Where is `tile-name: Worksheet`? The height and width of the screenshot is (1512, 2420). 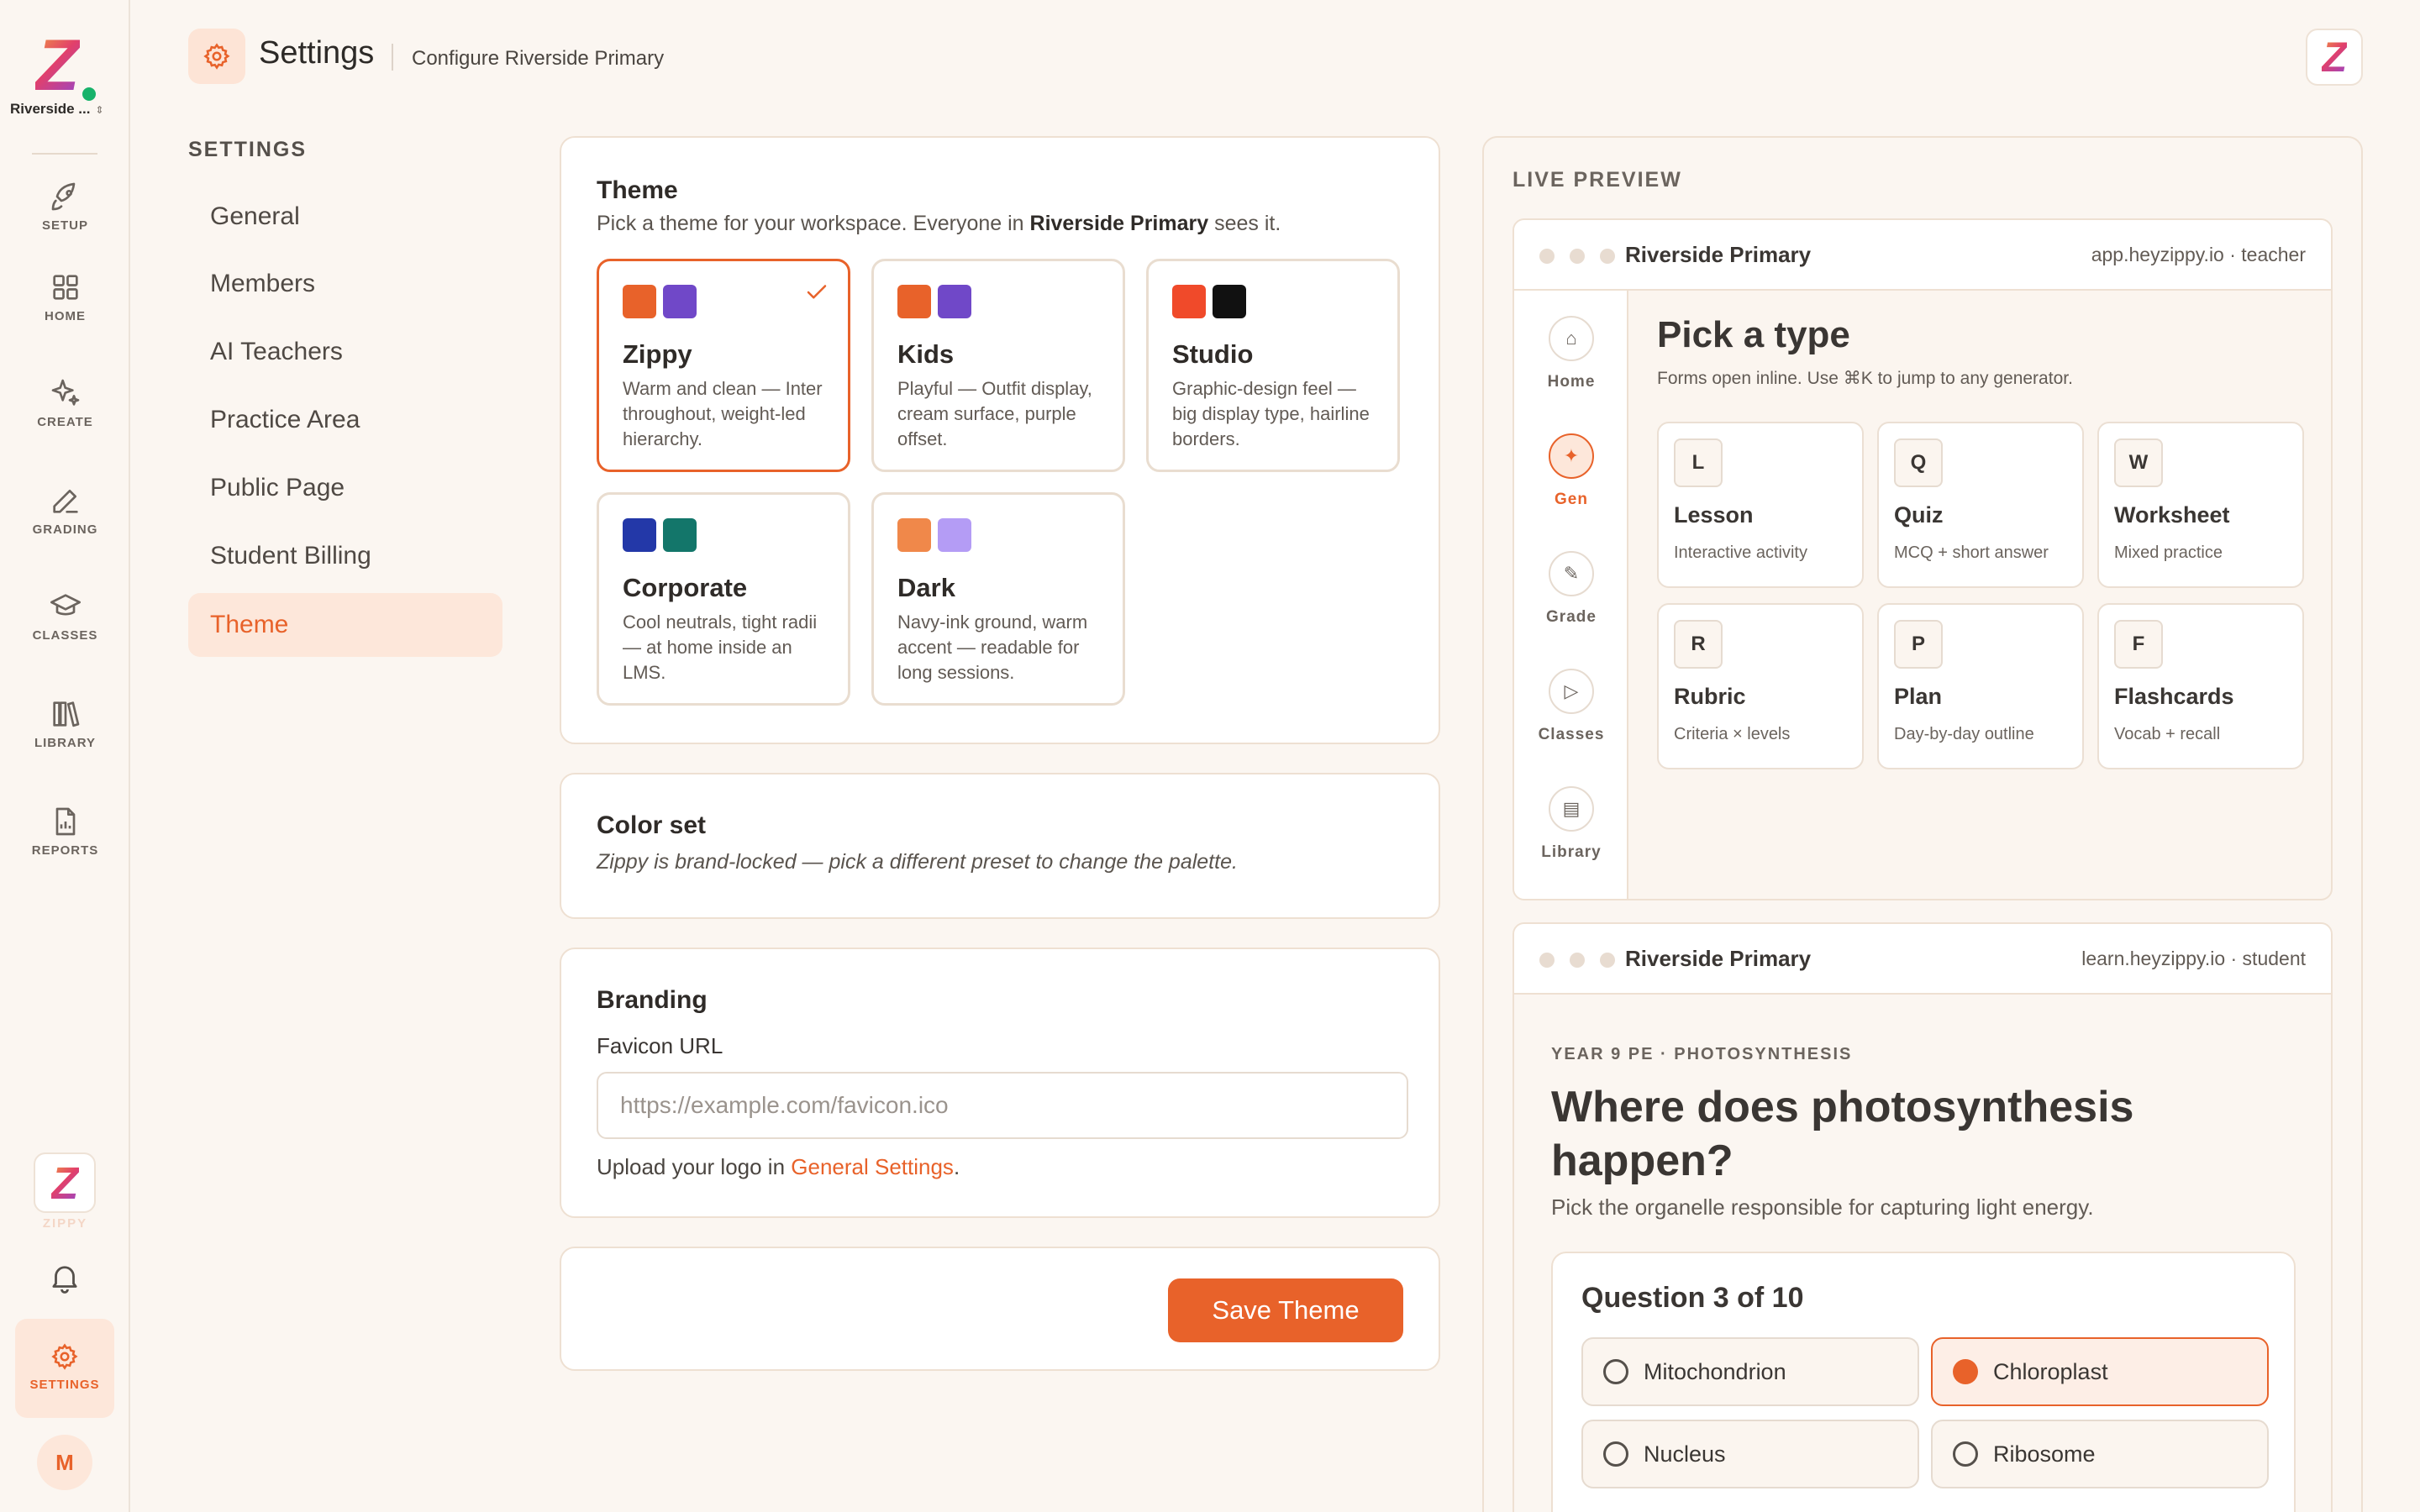
tile-name: Worksheet is located at coordinates (2172, 515).